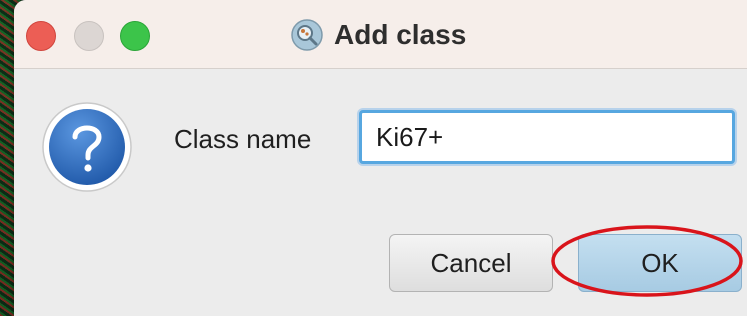  I want to click on class-name-input, so click(547, 137).